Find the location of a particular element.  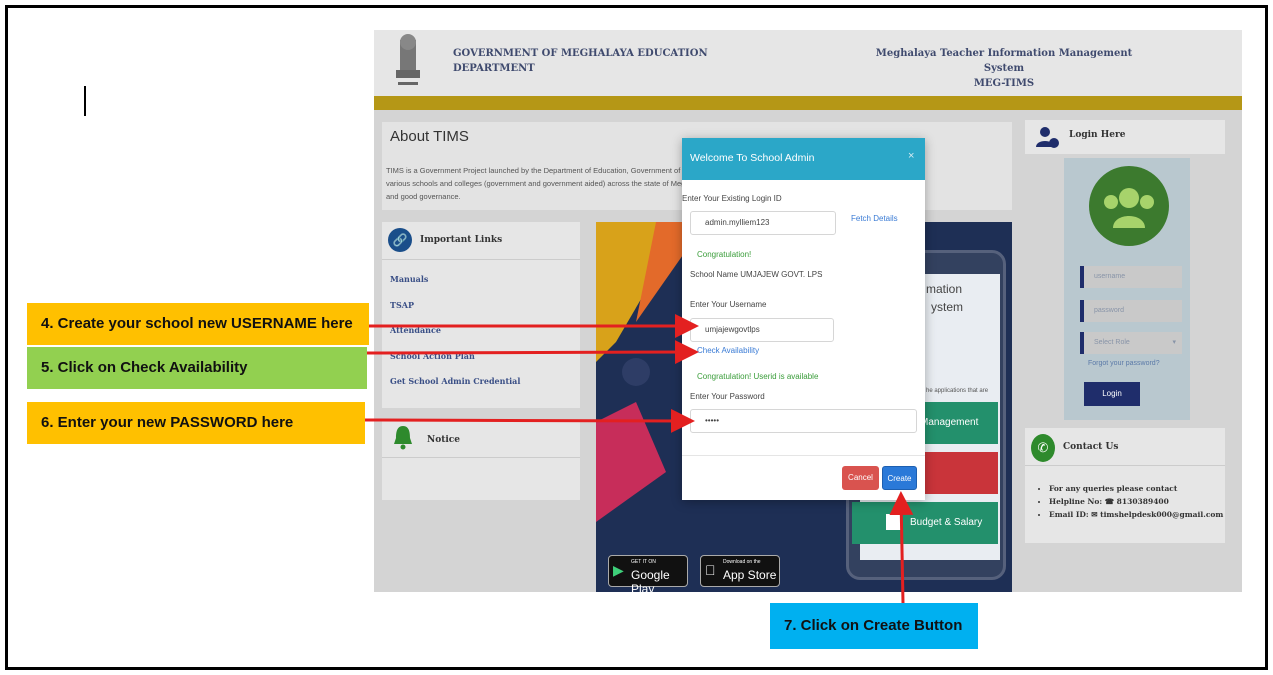

check-availability-link: Check Availability is located at coordinates (728, 350).